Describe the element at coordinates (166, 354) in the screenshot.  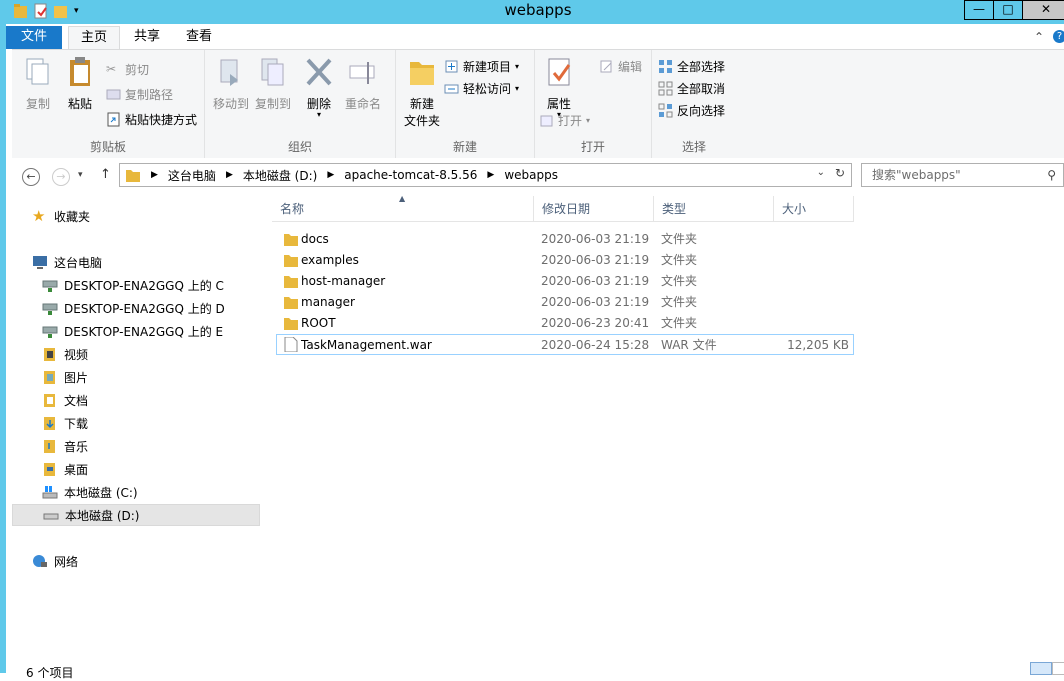
I see `nav-item-videos: 视频` at that location.